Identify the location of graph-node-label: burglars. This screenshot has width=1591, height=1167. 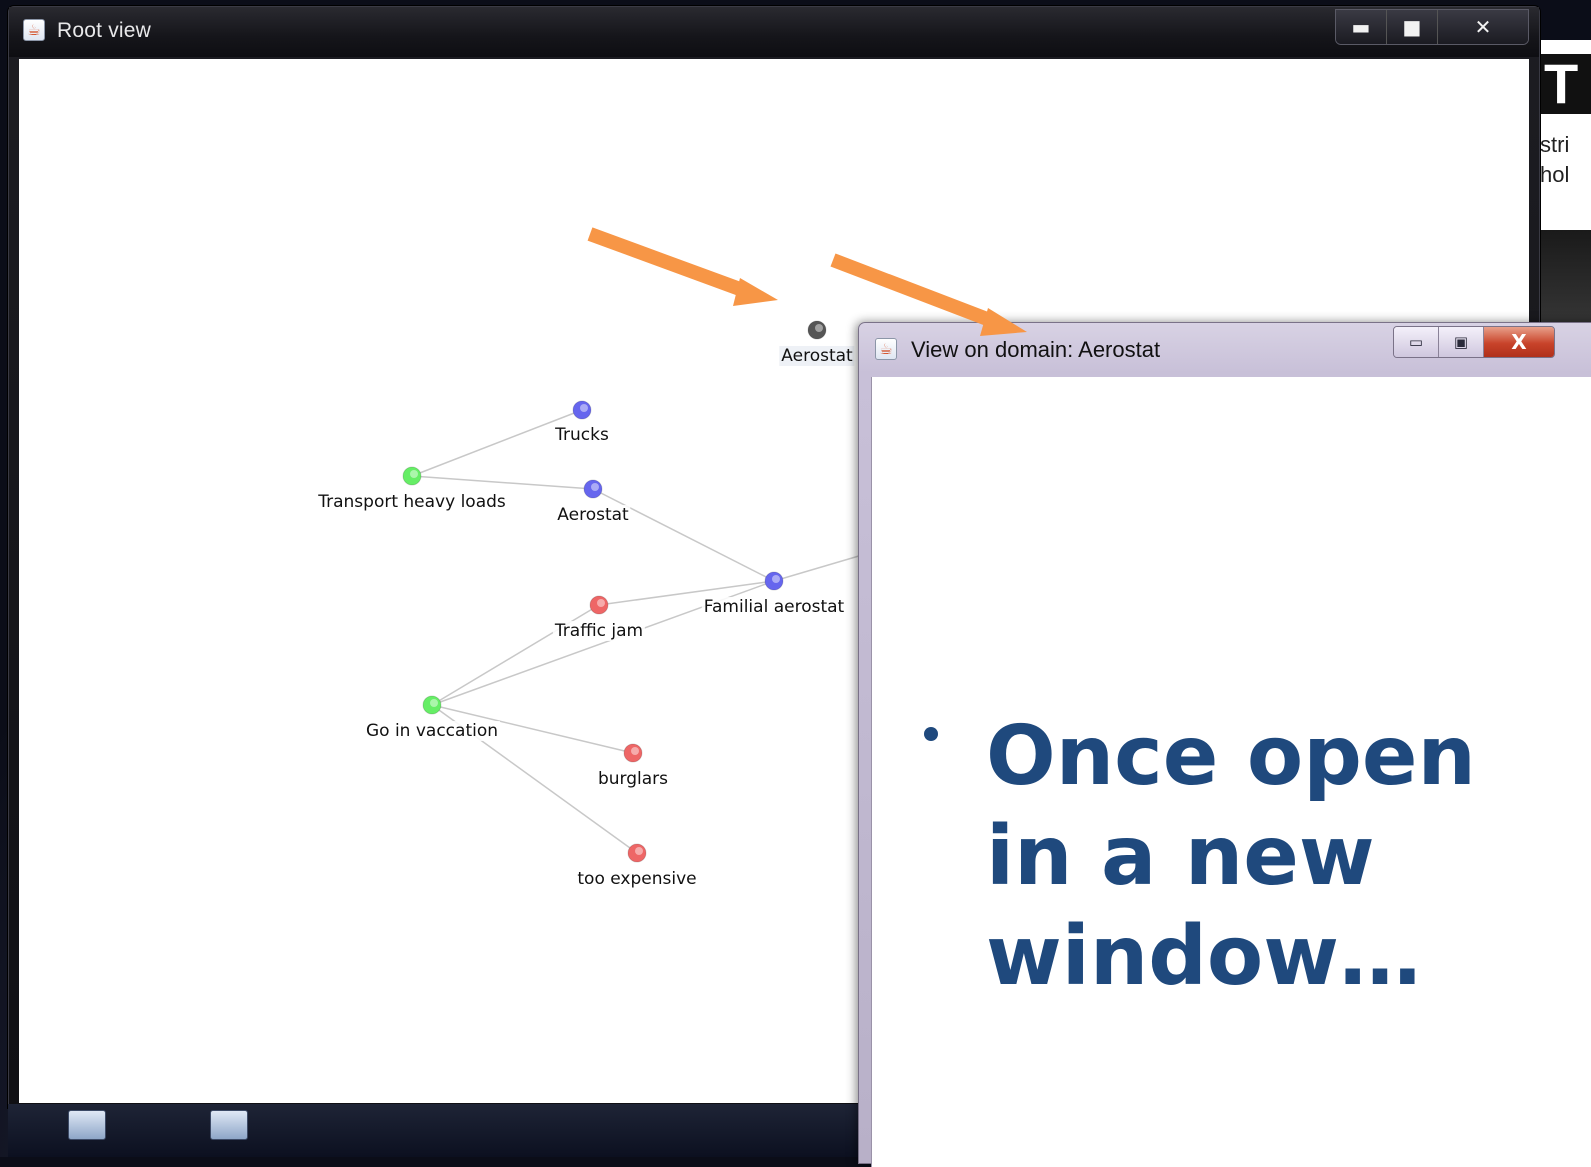
(633, 779).